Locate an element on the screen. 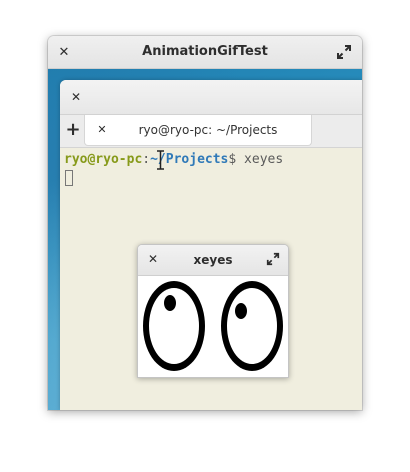 The height and width of the screenshot is (472, 410). new-tab-button: + is located at coordinates (73, 130).